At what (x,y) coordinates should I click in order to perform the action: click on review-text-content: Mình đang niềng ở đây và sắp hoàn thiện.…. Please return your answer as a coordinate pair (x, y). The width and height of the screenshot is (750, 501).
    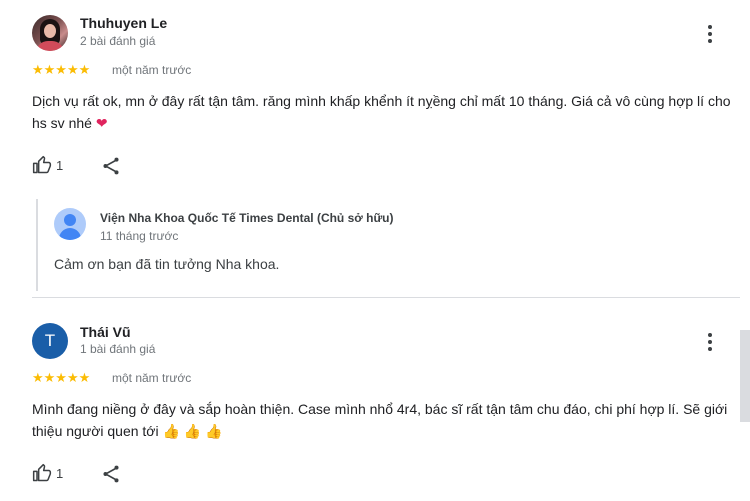
    Looking at the image, I should click on (380, 420).